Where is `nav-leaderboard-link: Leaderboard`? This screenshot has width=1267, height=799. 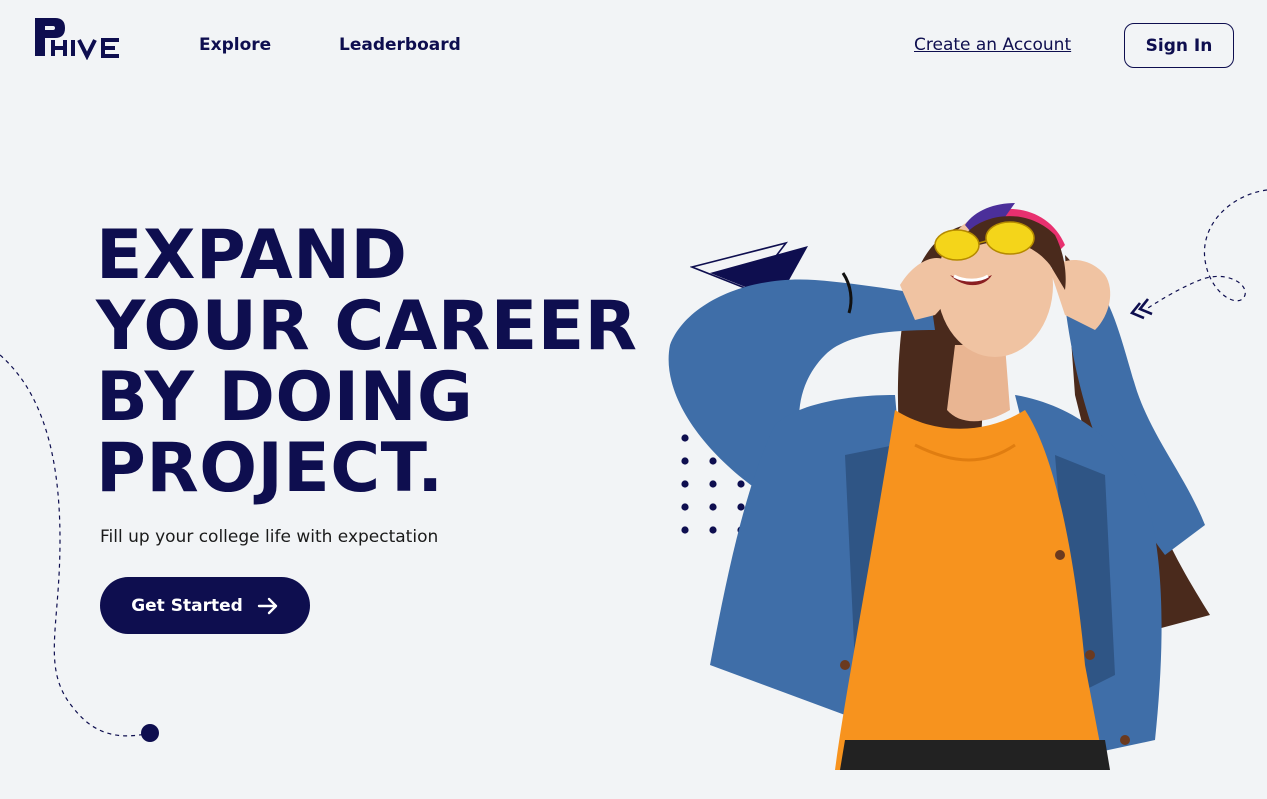 nav-leaderboard-link: Leaderboard is located at coordinates (400, 45).